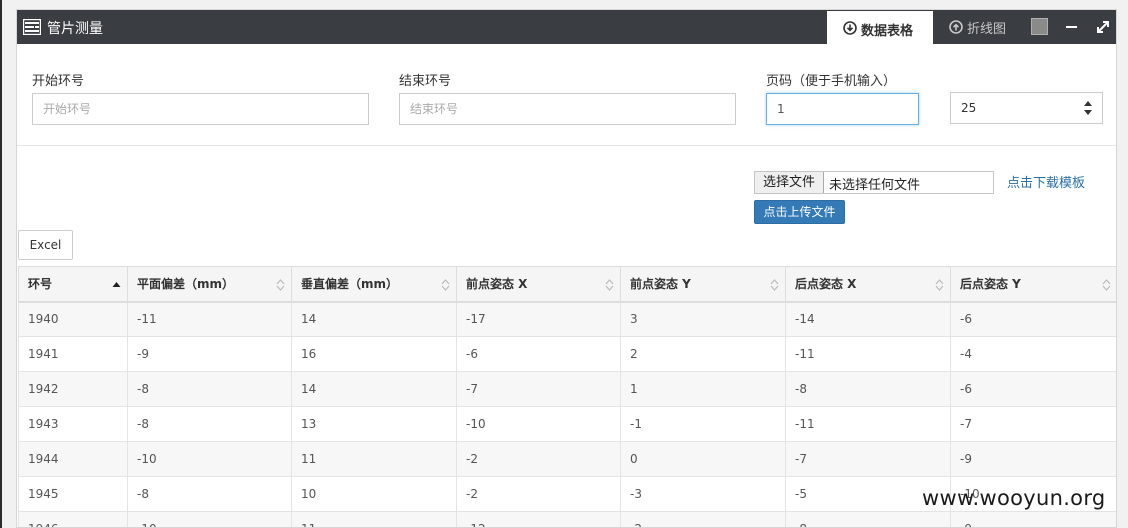  Describe the element at coordinates (799, 212) in the screenshot. I see `upload-file-button: 点击上传文件` at that location.